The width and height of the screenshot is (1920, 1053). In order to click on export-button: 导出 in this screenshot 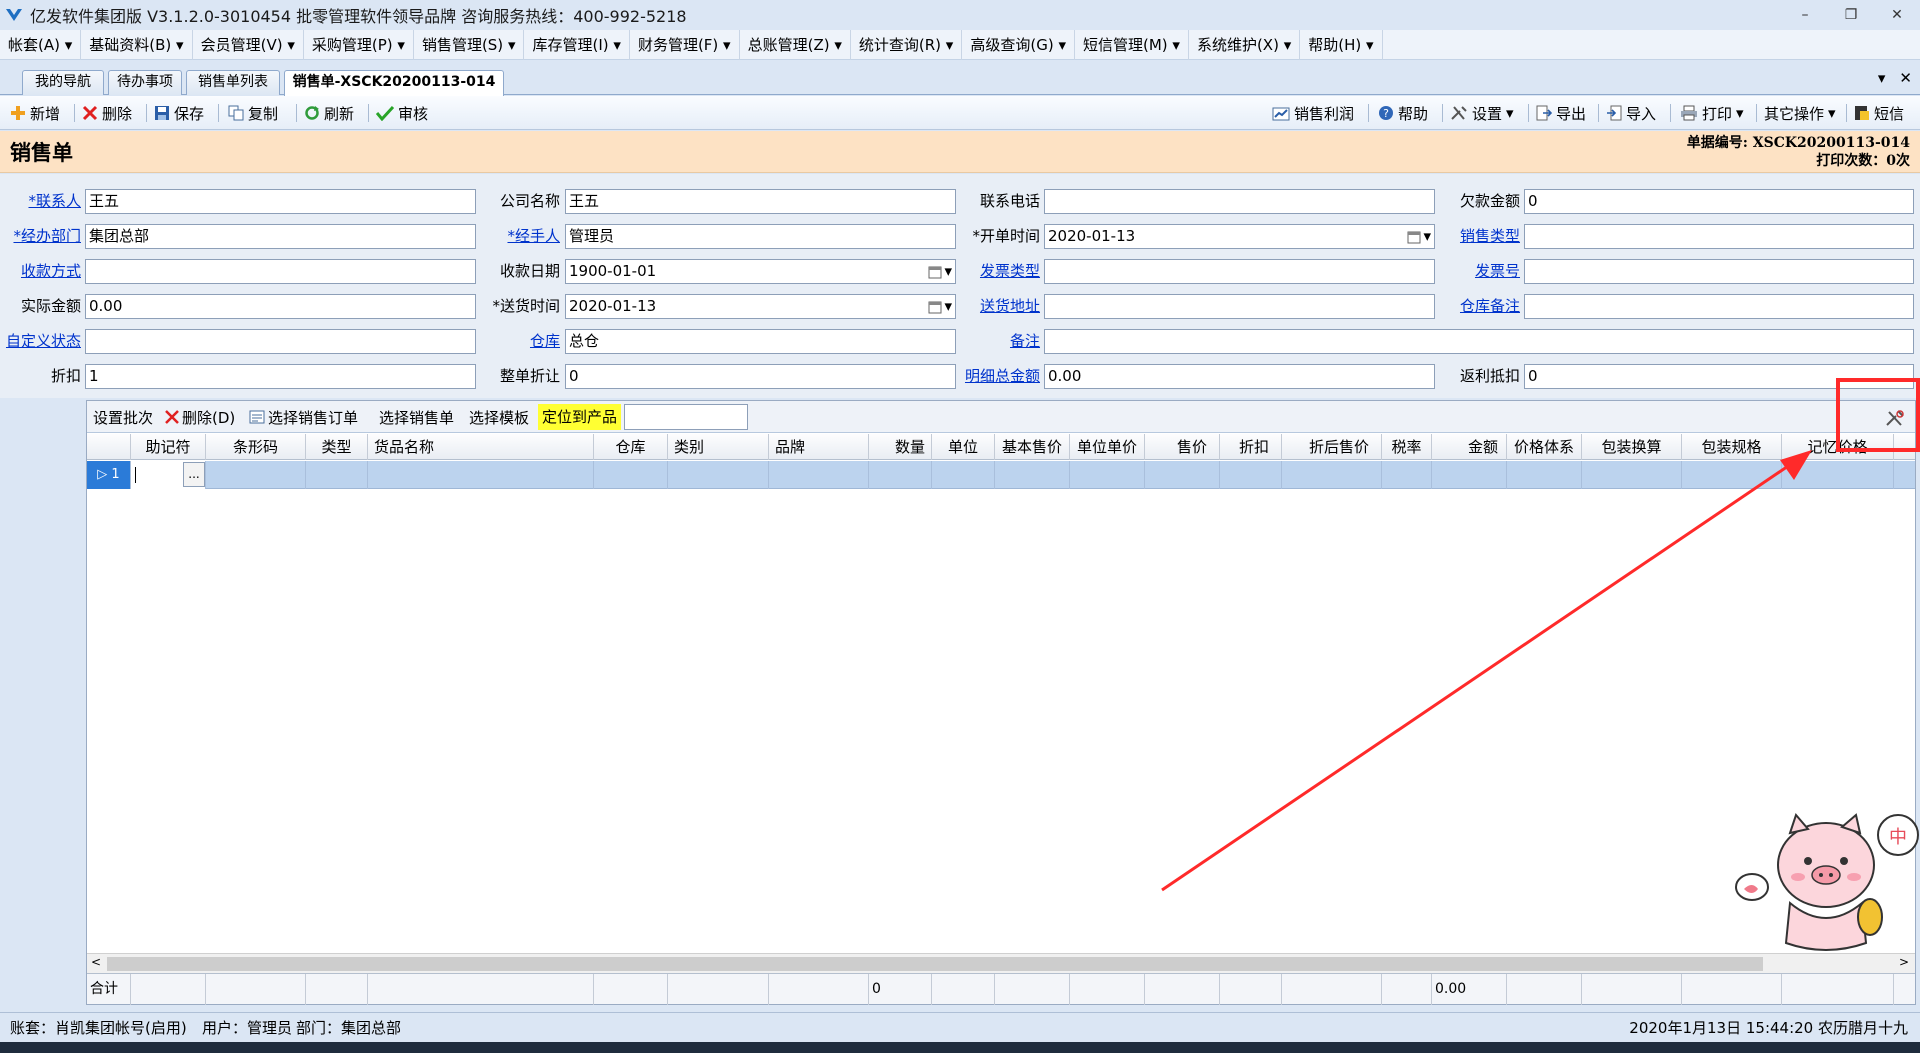, I will do `click(1561, 113)`.